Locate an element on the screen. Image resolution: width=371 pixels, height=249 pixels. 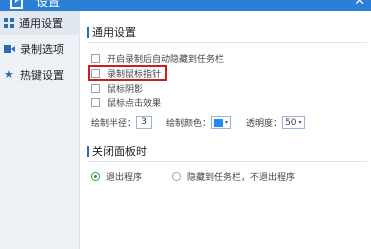
checkbox-label: 鼠标阴影 is located at coordinates (125, 90).